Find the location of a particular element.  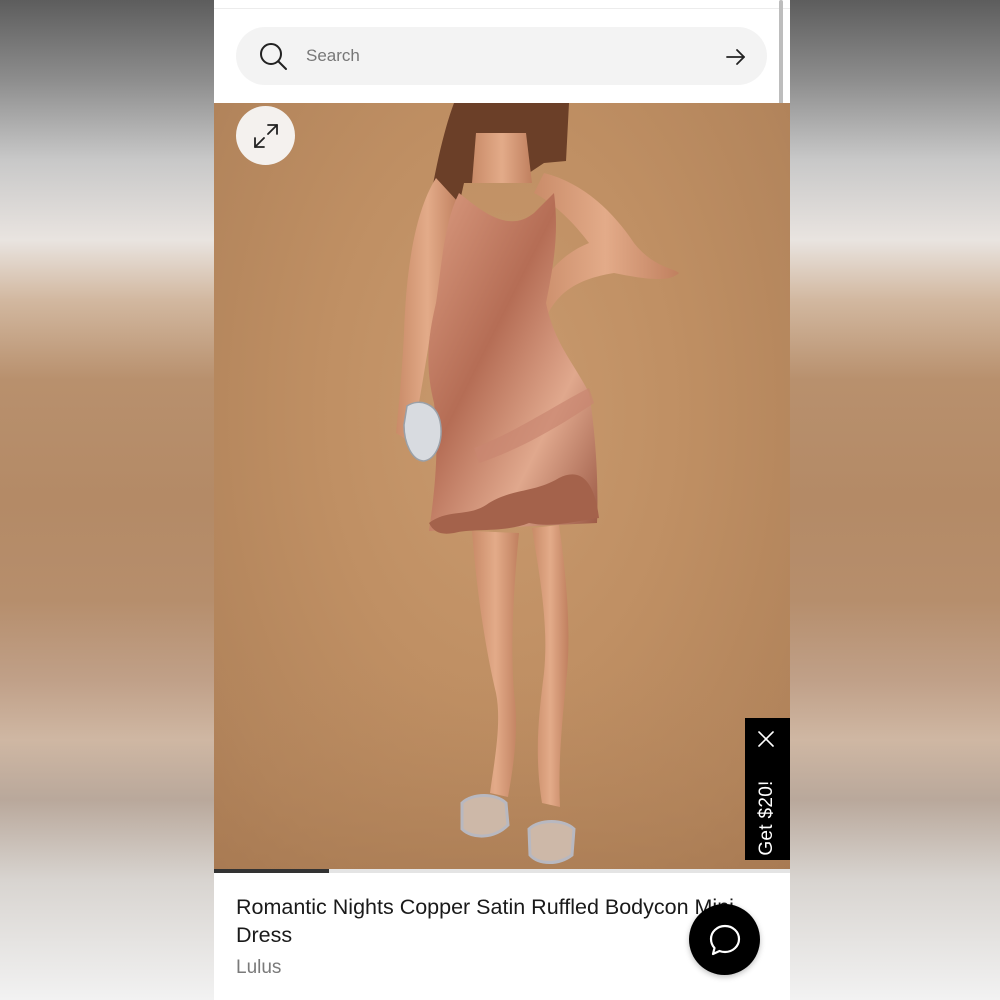

promo-label: Get $20! is located at coordinates (767, 817).